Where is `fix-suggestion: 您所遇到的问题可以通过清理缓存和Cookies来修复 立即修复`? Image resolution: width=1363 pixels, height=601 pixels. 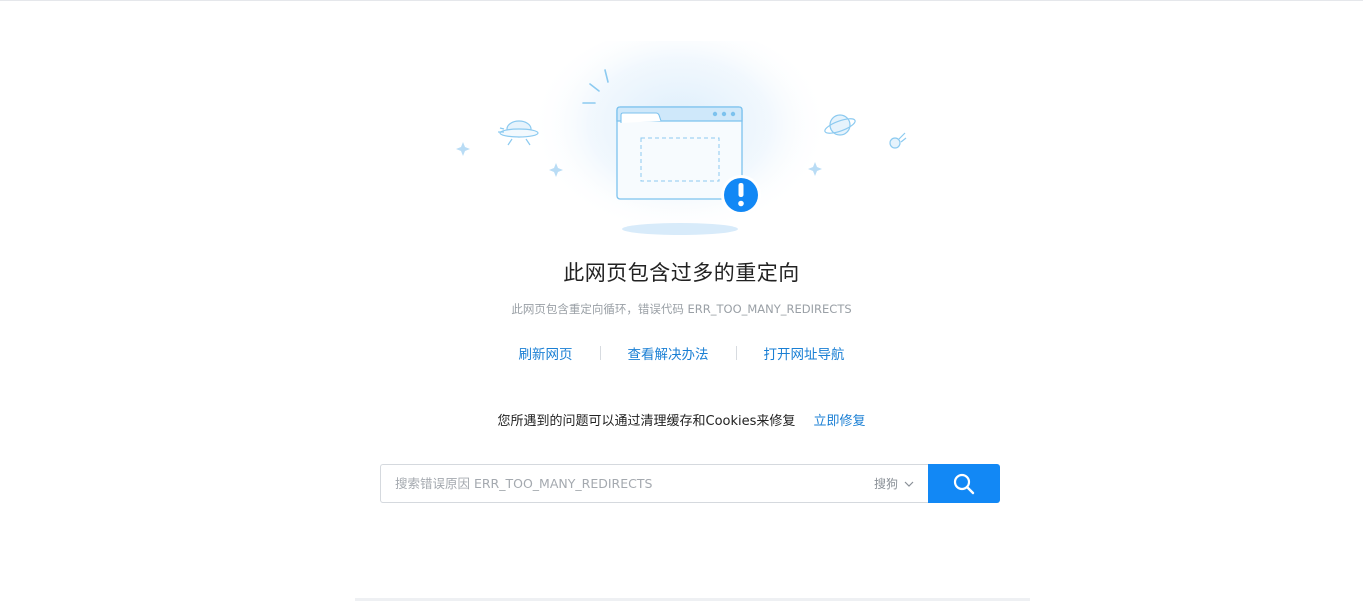
fix-suggestion: 您所遇到的问题可以通过清理缓存和Cookies来修复 立即修复 is located at coordinates (681, 419).